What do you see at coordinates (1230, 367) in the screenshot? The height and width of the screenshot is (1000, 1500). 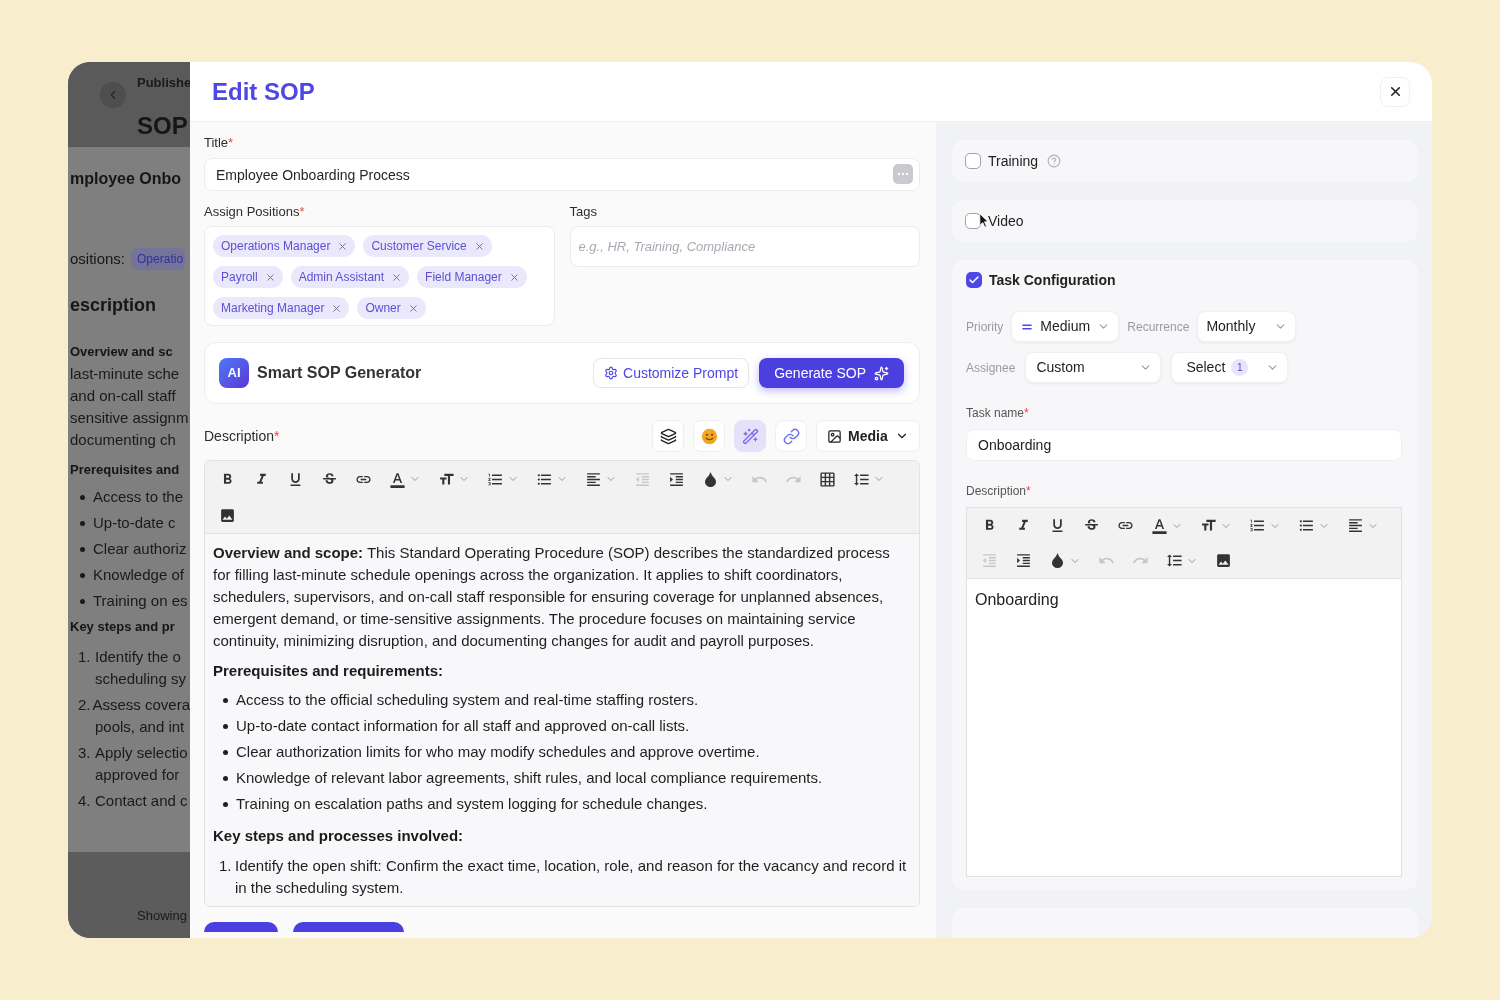 I see `member-select: Select 1` at bounding box center [1230, 367].